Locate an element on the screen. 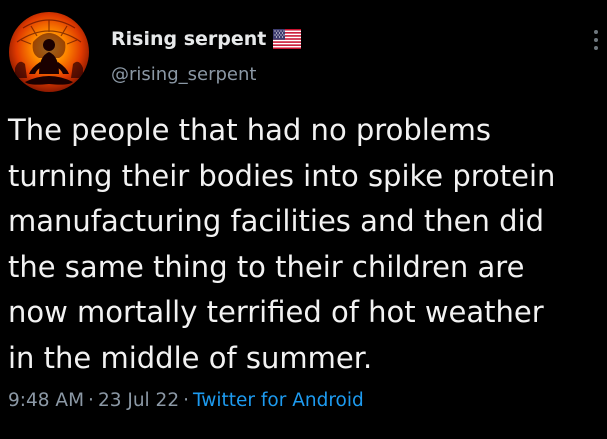 This screenshot has height=439, width=607. more-options-button is located at coordinates (596, 40).